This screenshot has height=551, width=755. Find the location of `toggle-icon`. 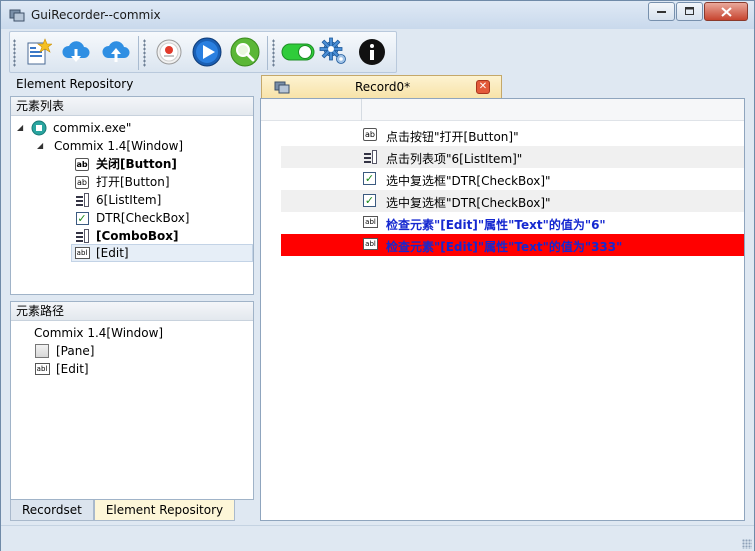

toggle-icon is located at coordinates (298, 52).